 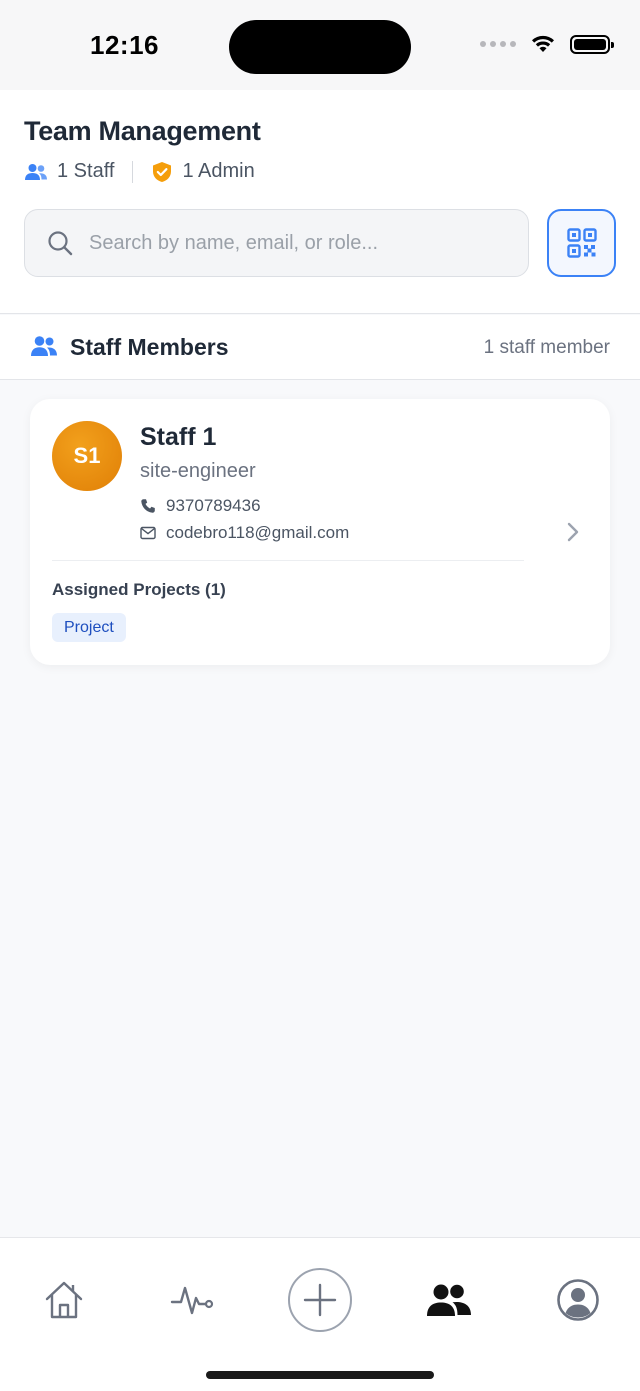 I want to click on mail-icon, so click(x=148, y=533).